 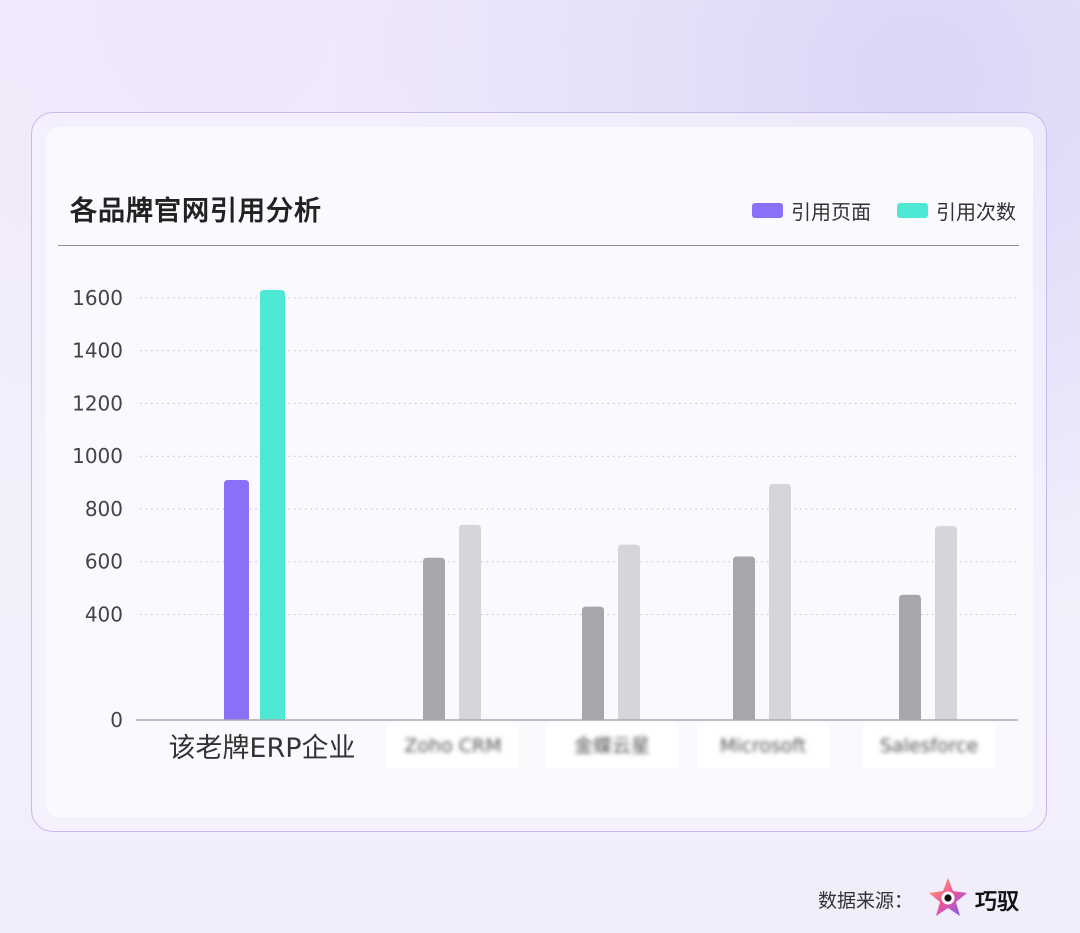 I want to click on y-tick-label: 1600, so click(x=97, y=298).